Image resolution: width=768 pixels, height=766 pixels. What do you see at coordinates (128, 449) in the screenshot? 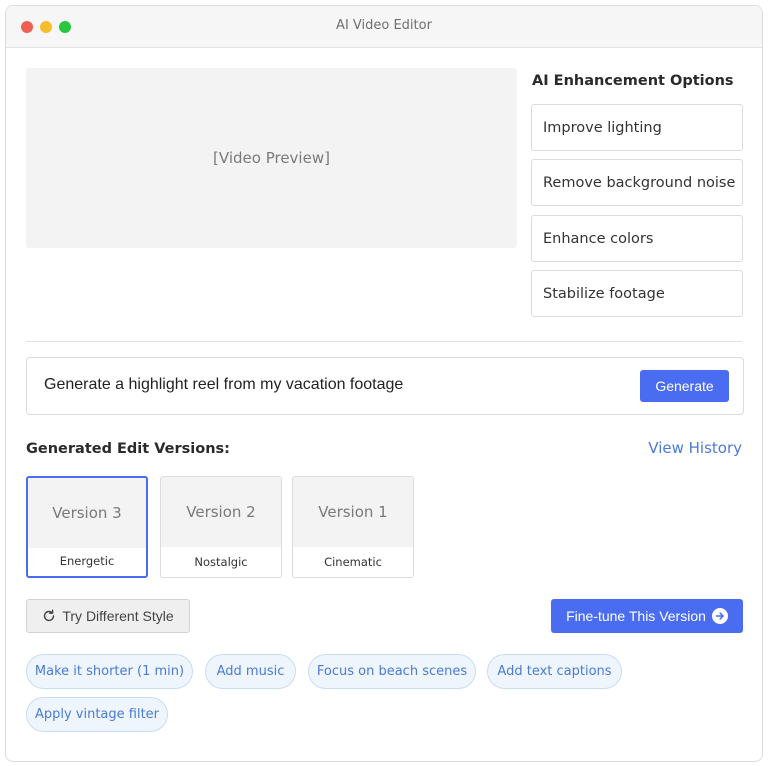
I see `versions-heading: Generated Edit Versions:` at bounding box center [128, 449].